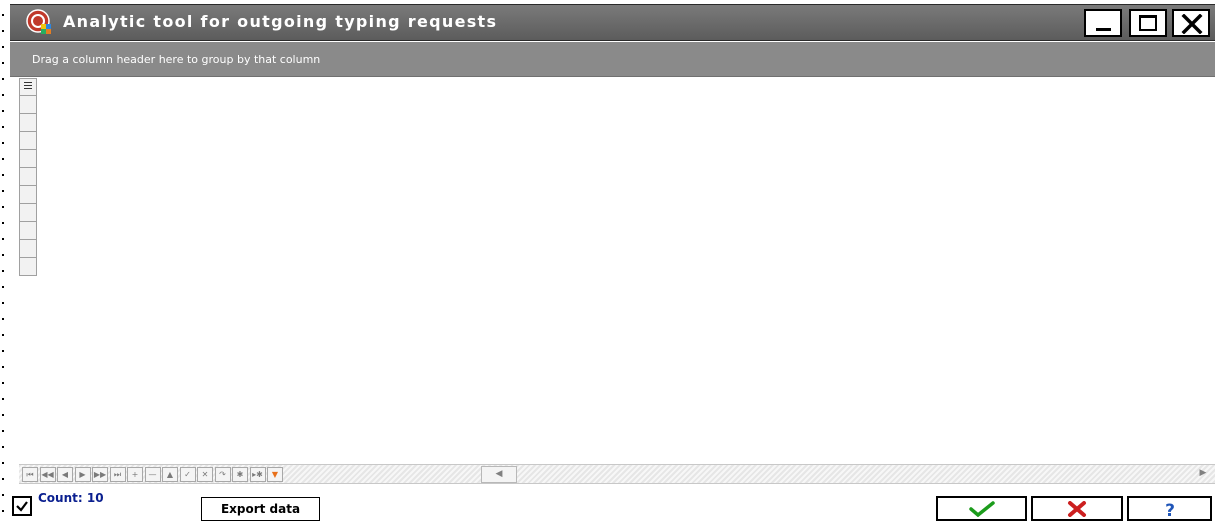 This screenshot has height=525, width=1217. I want to click on prev-page-icon: ◀◀, so click(47, 474).